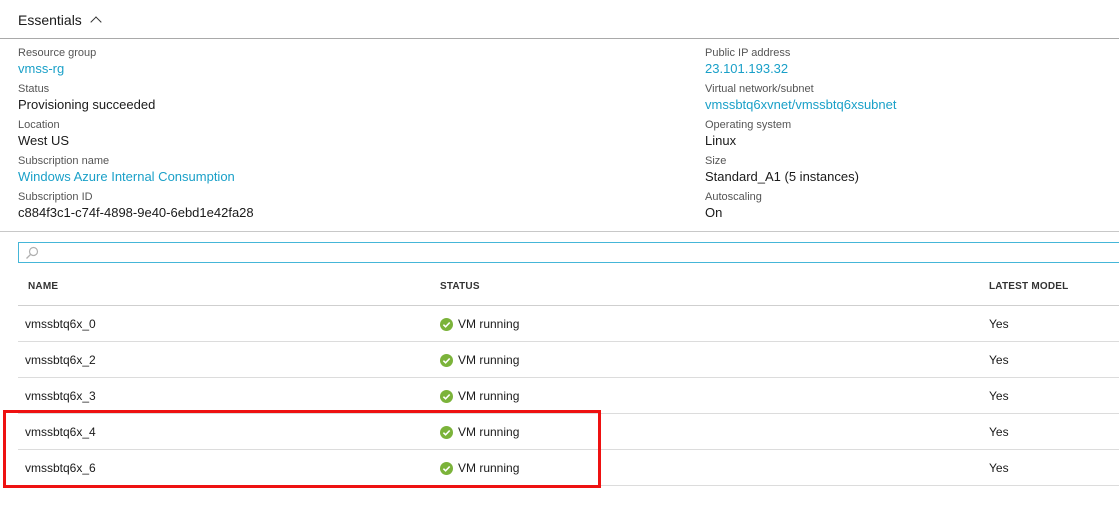  Describe the element at coordinates (568, 287) in the screenshot. I see `table-header: NAME STATUS LATEST MODEL` at that location.